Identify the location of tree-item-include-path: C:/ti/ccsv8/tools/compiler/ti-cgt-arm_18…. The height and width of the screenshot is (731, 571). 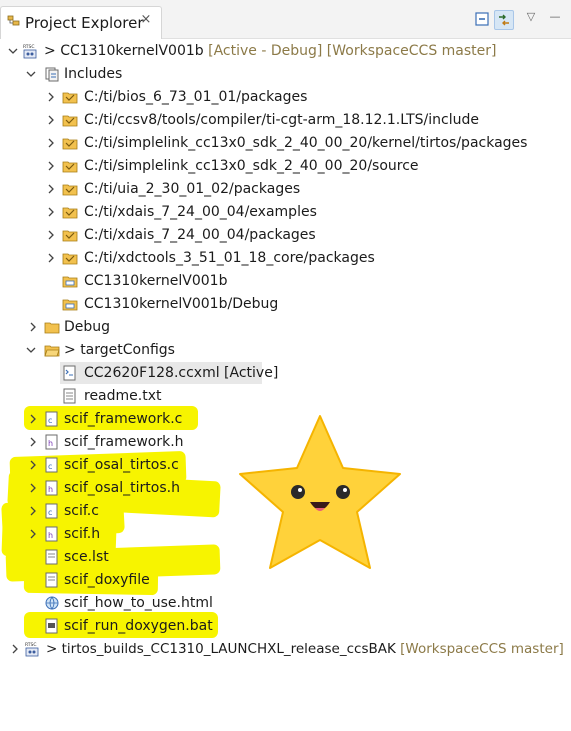
(285, 120).